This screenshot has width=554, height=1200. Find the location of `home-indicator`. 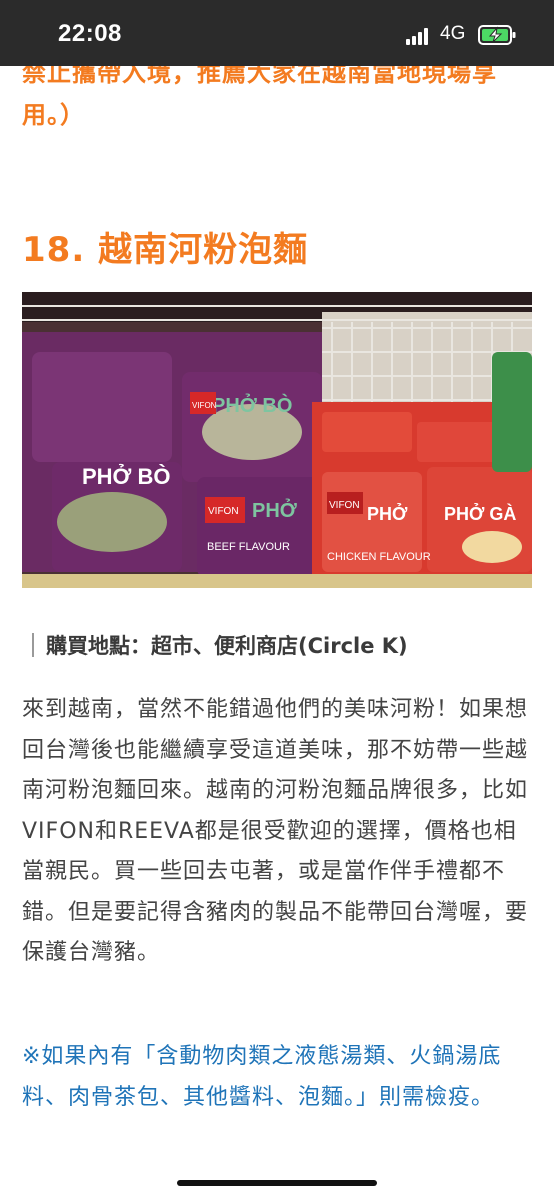

home-indicator is located at coordinates (277, 1183).